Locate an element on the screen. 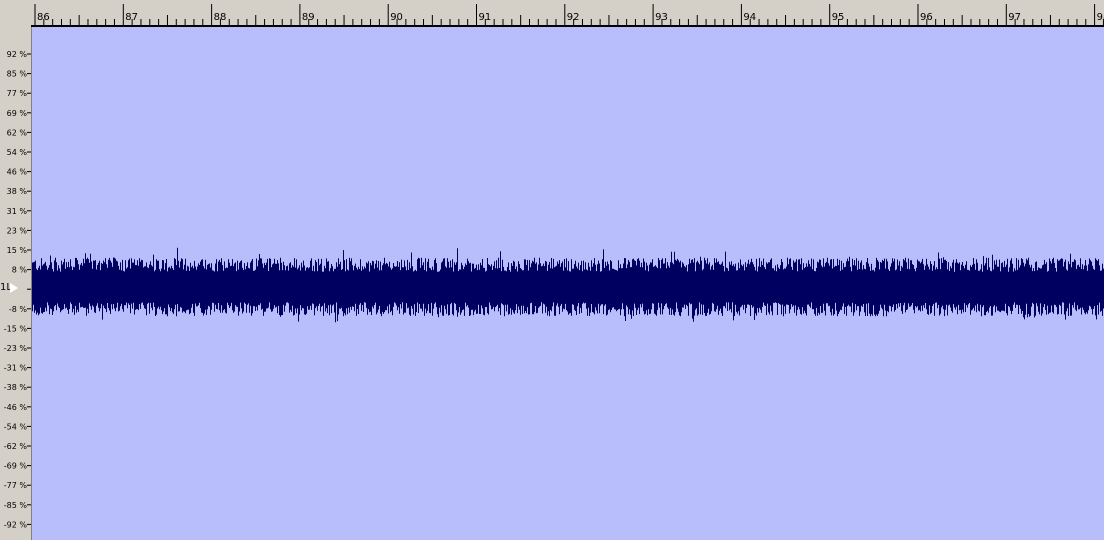 The image size is (1104, 540). amplitude-label: 69 % is located at coordinates (17, 113).